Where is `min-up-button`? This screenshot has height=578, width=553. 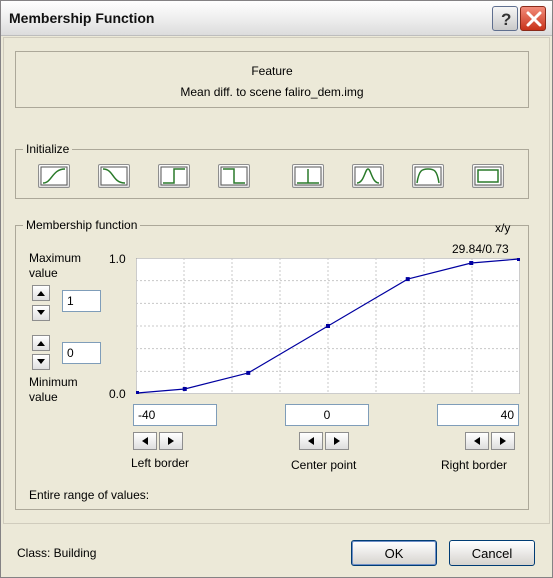 min-up-button is located at coordinates (41, 343).